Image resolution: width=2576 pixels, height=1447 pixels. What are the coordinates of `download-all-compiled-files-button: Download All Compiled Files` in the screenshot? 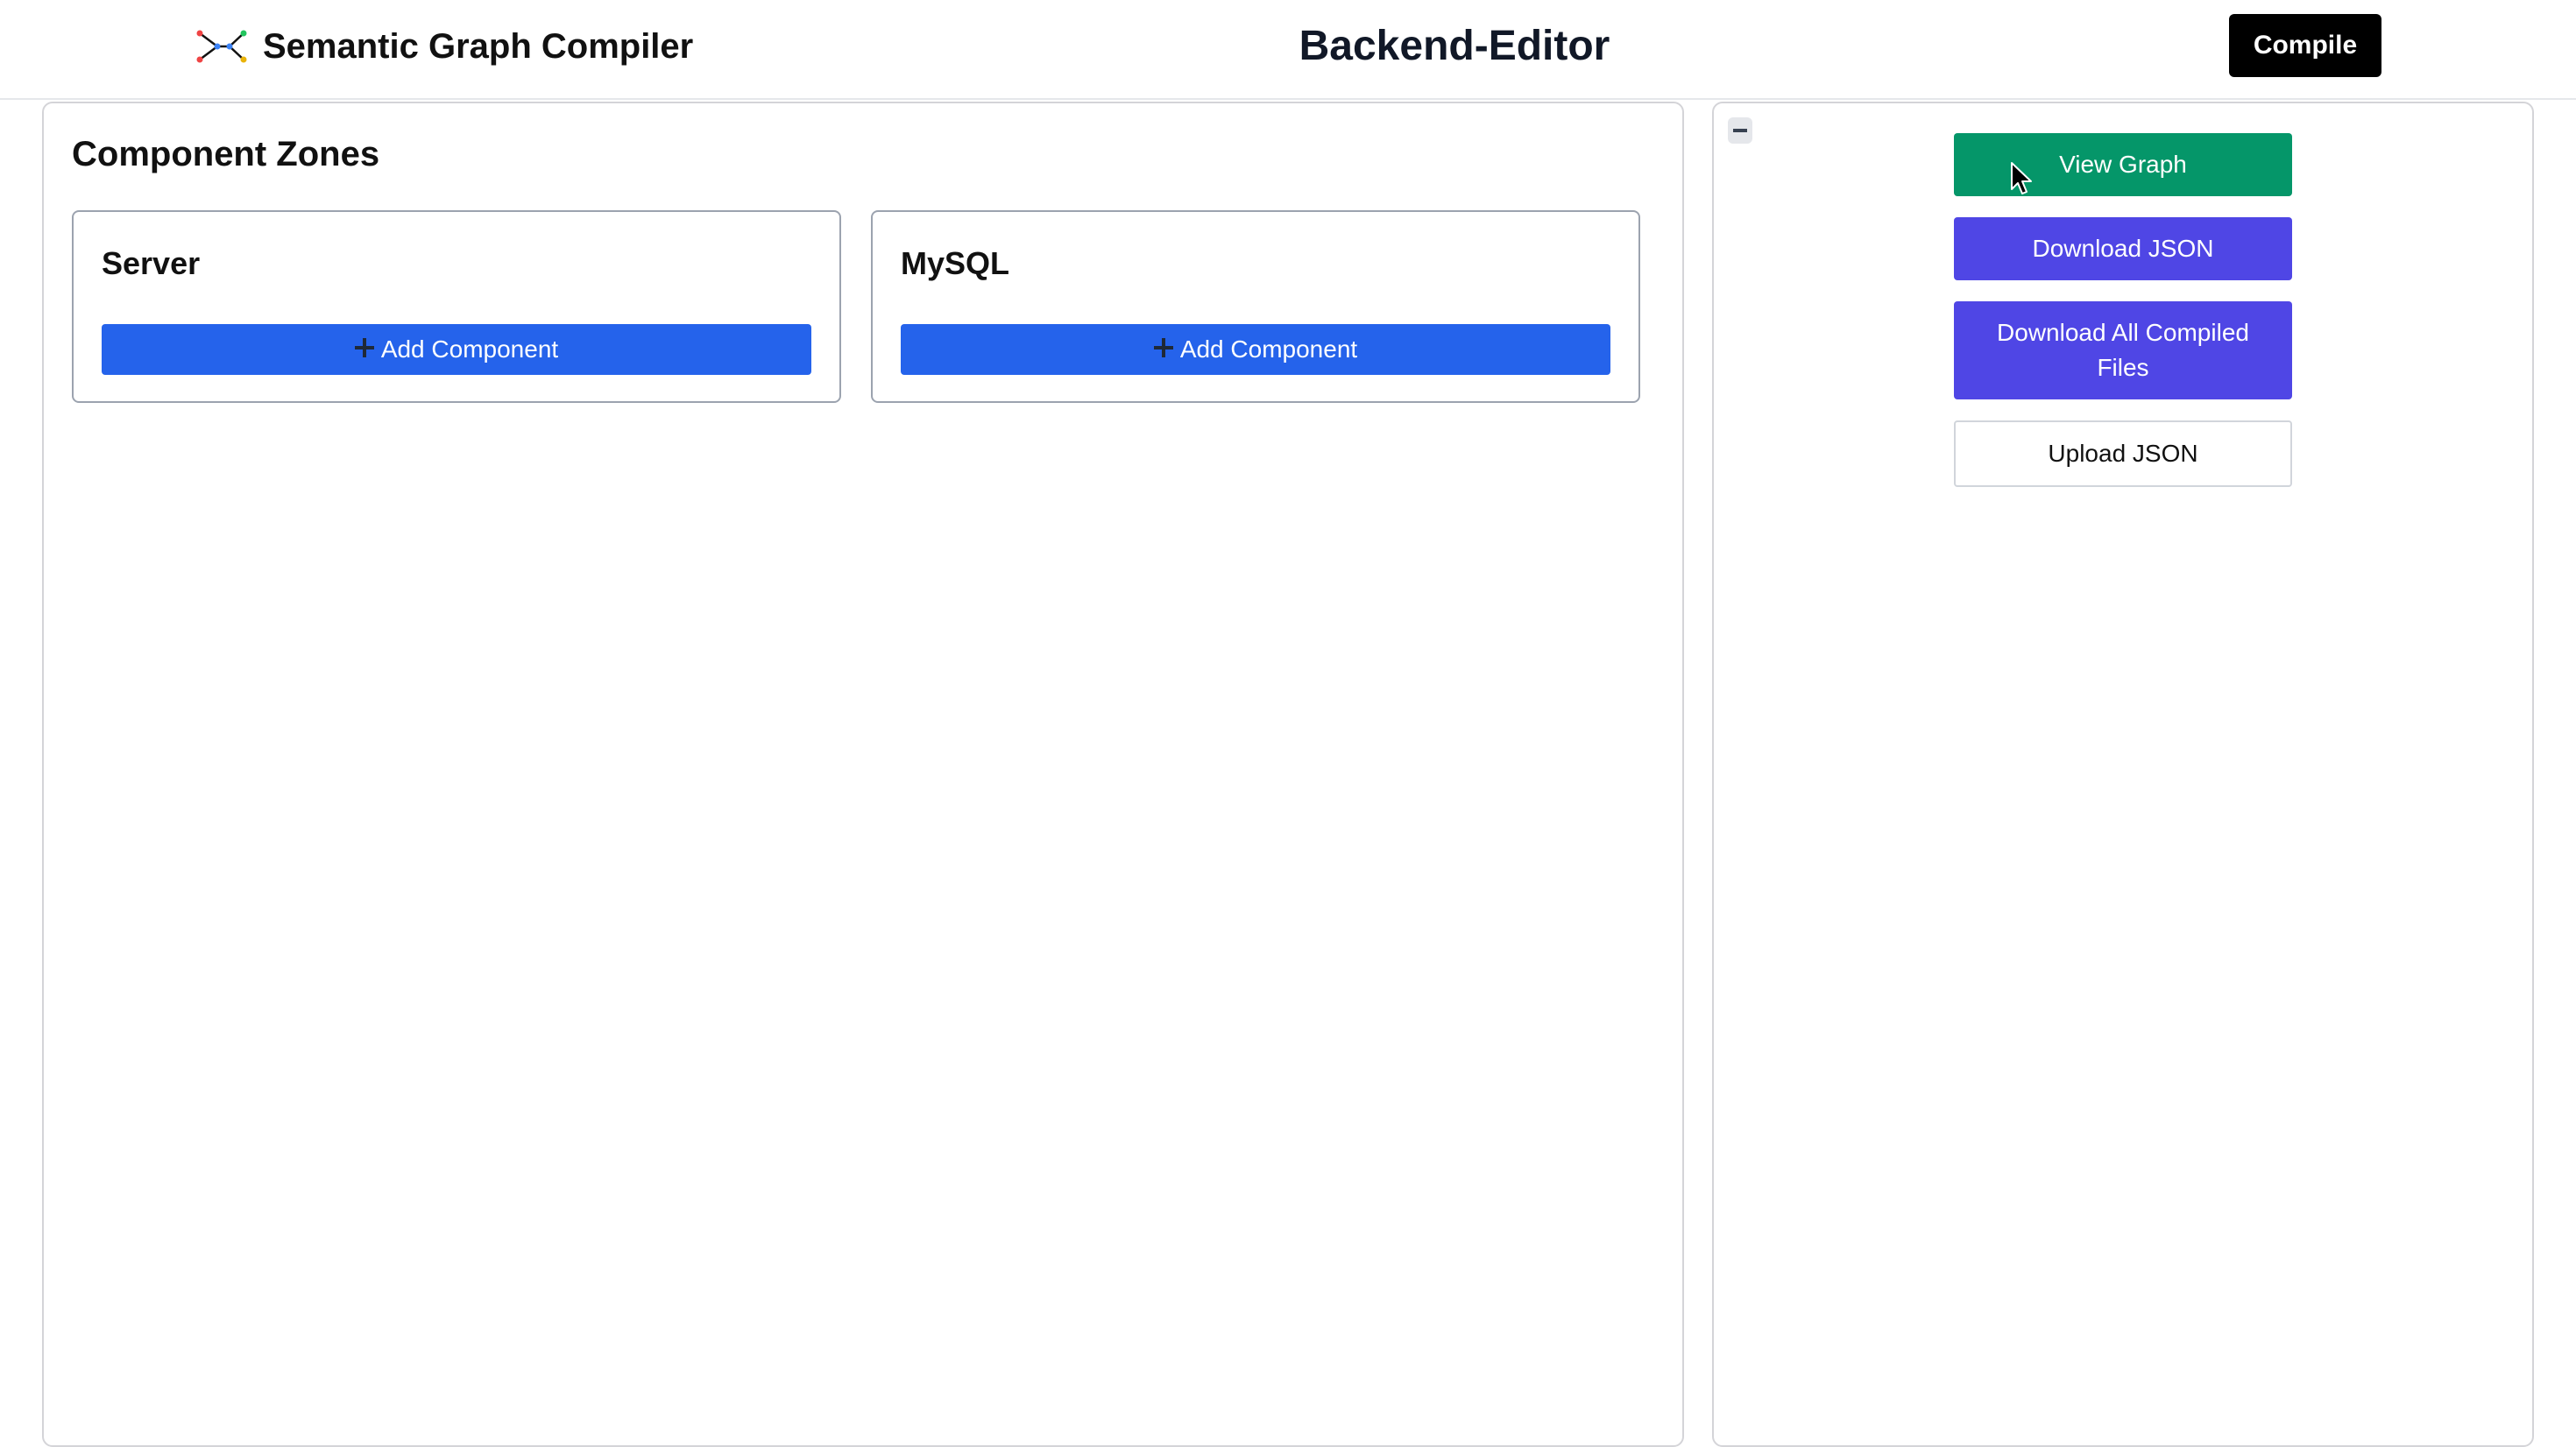 It's located at (2123, 350).